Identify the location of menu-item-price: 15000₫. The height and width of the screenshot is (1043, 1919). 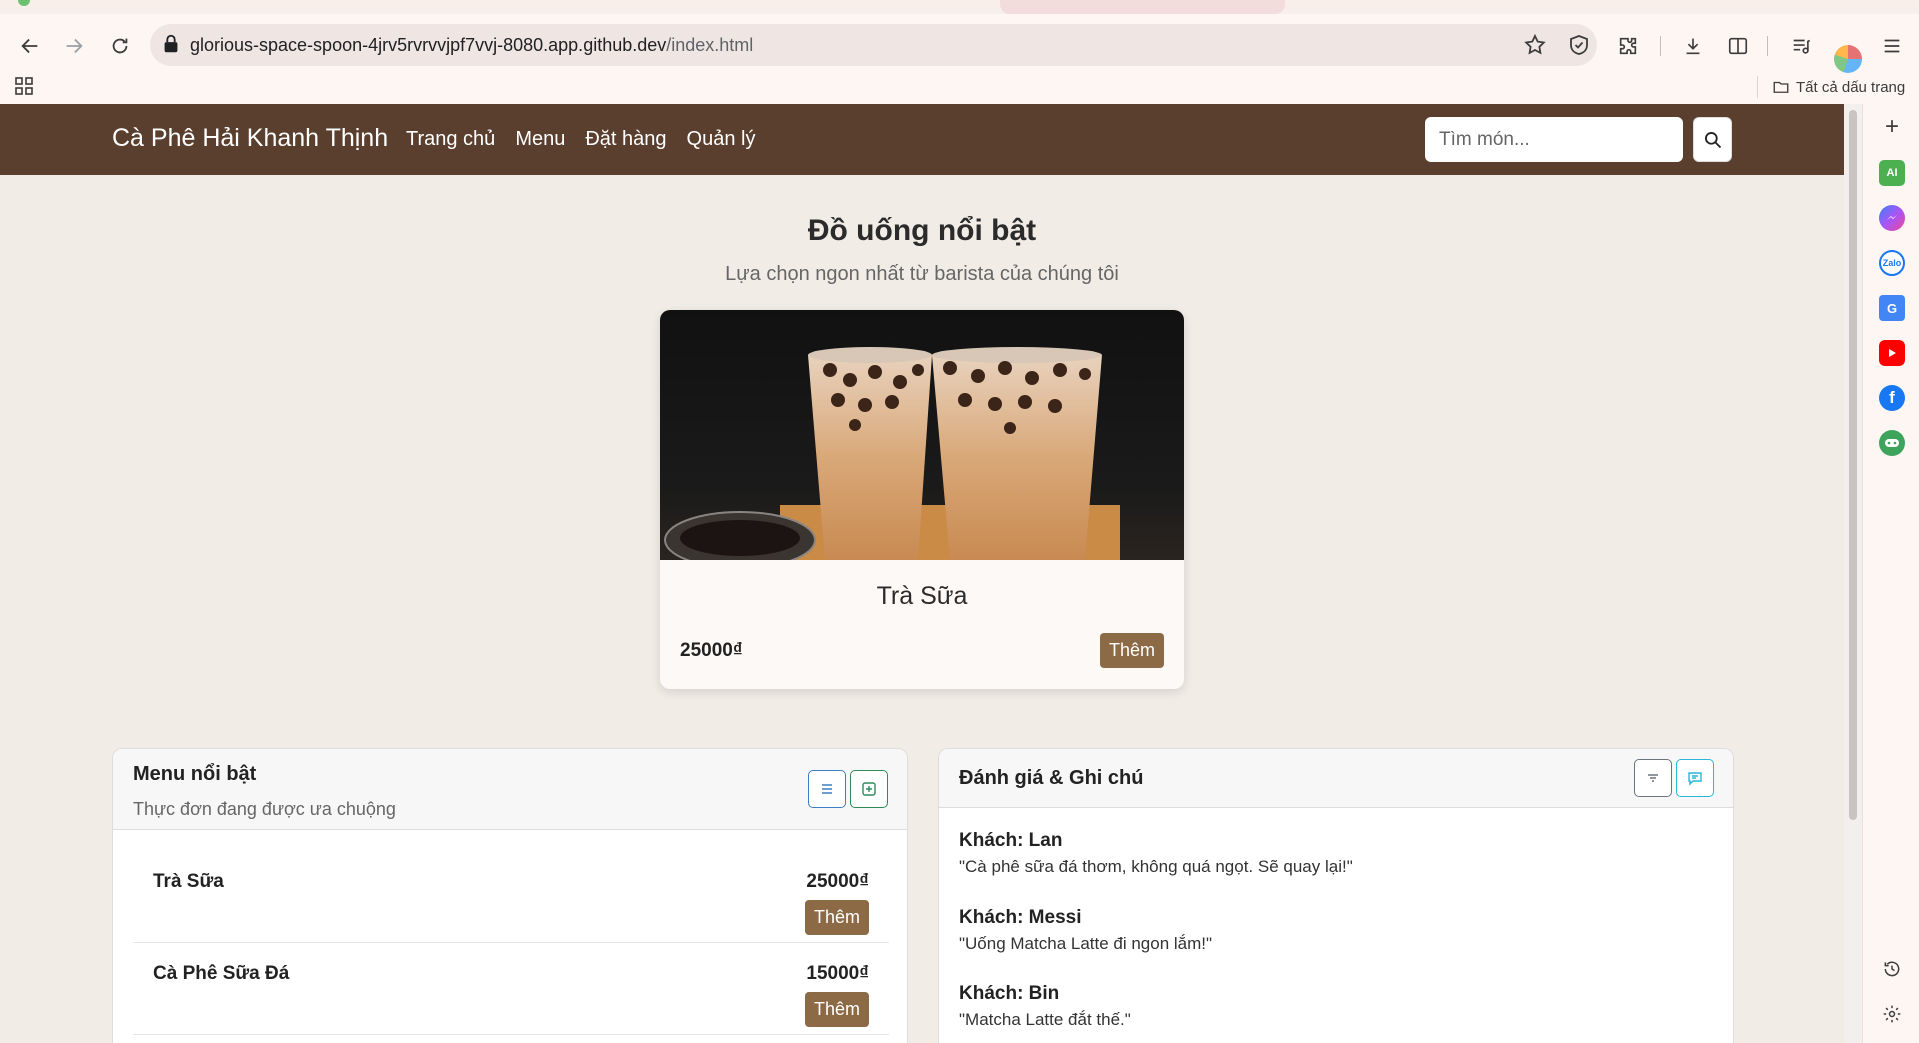
(837, 973).